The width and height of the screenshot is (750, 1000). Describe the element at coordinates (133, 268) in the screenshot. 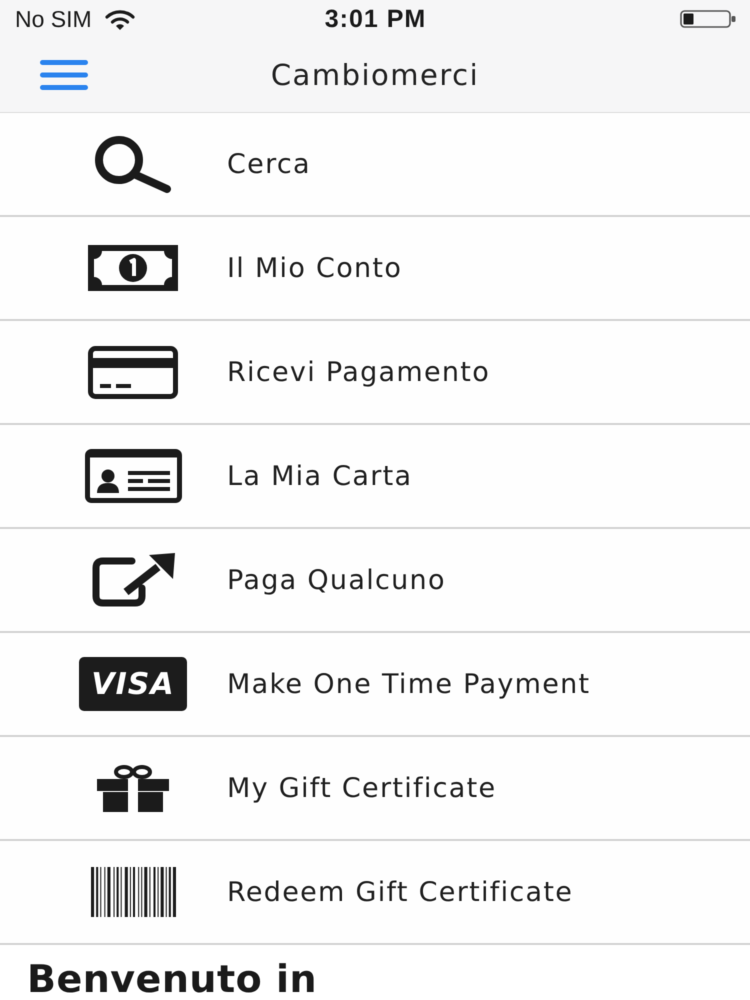

I see `banknote-icon` at that location.